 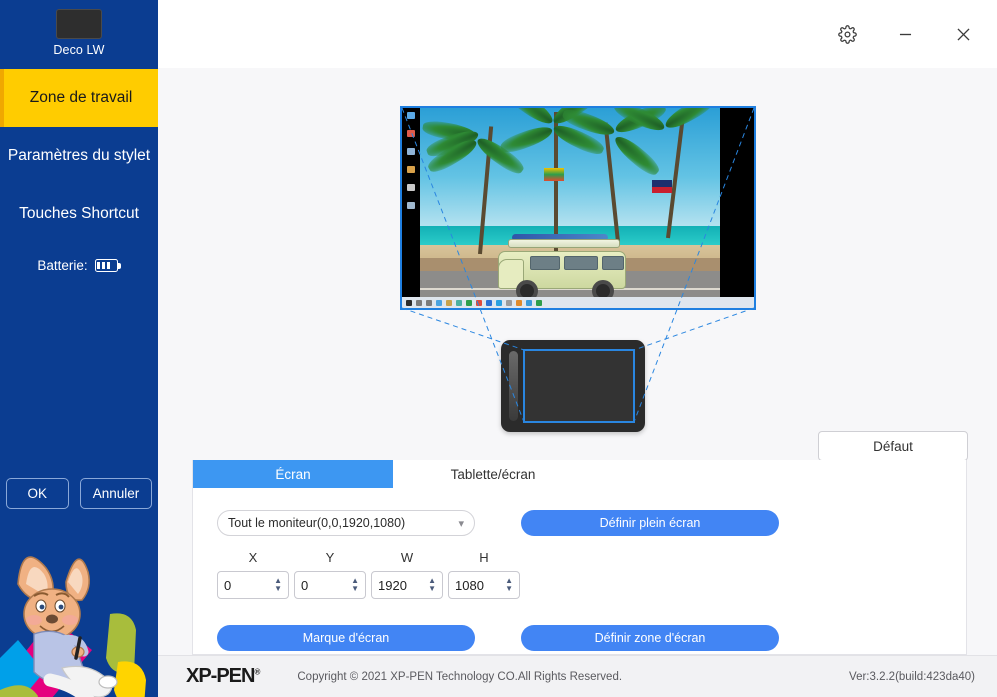 I want to click on fennec-fox-mascot-icon, so click(x=79, y=609).